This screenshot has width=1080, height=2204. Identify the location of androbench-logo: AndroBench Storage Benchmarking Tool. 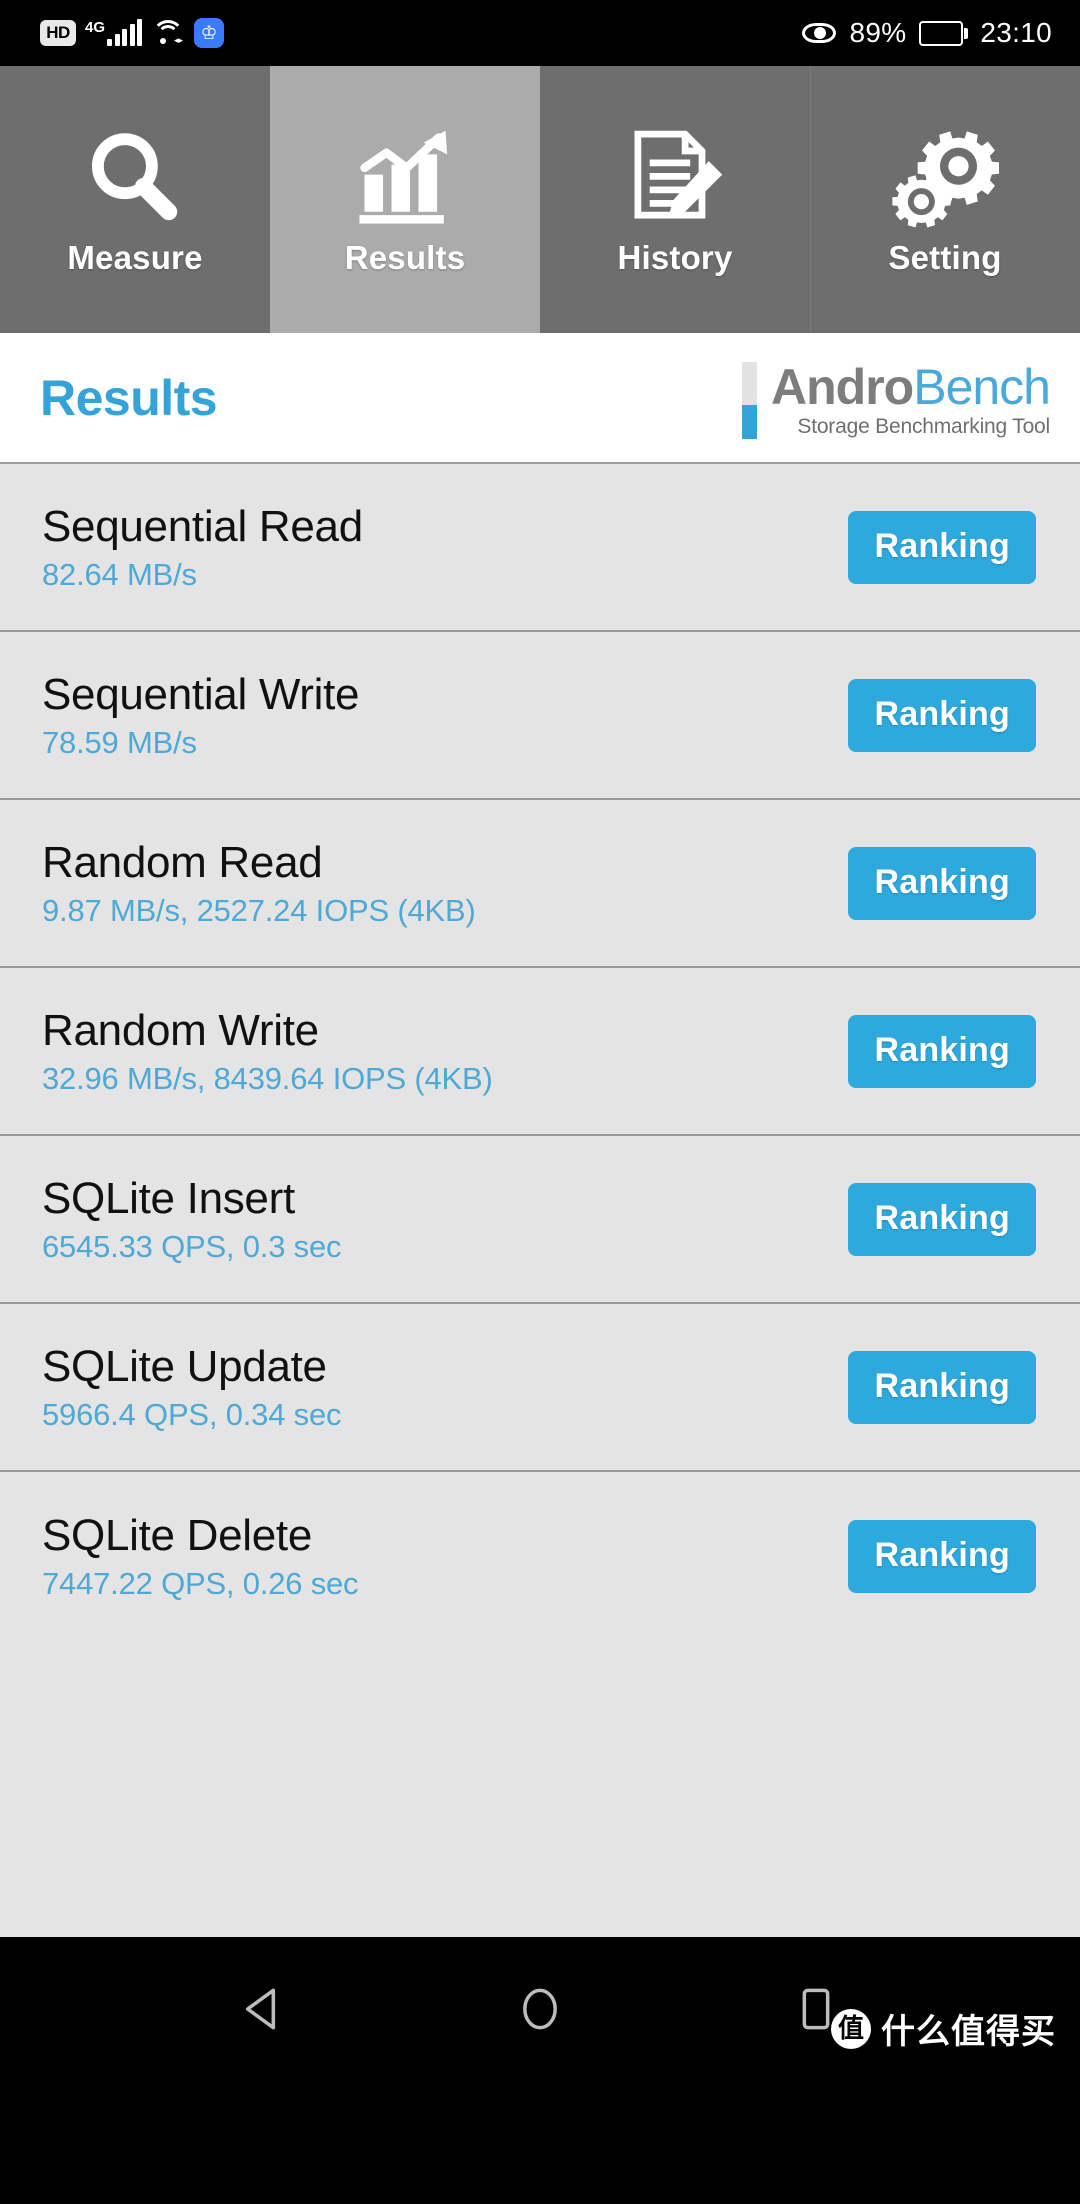
(896, 397).